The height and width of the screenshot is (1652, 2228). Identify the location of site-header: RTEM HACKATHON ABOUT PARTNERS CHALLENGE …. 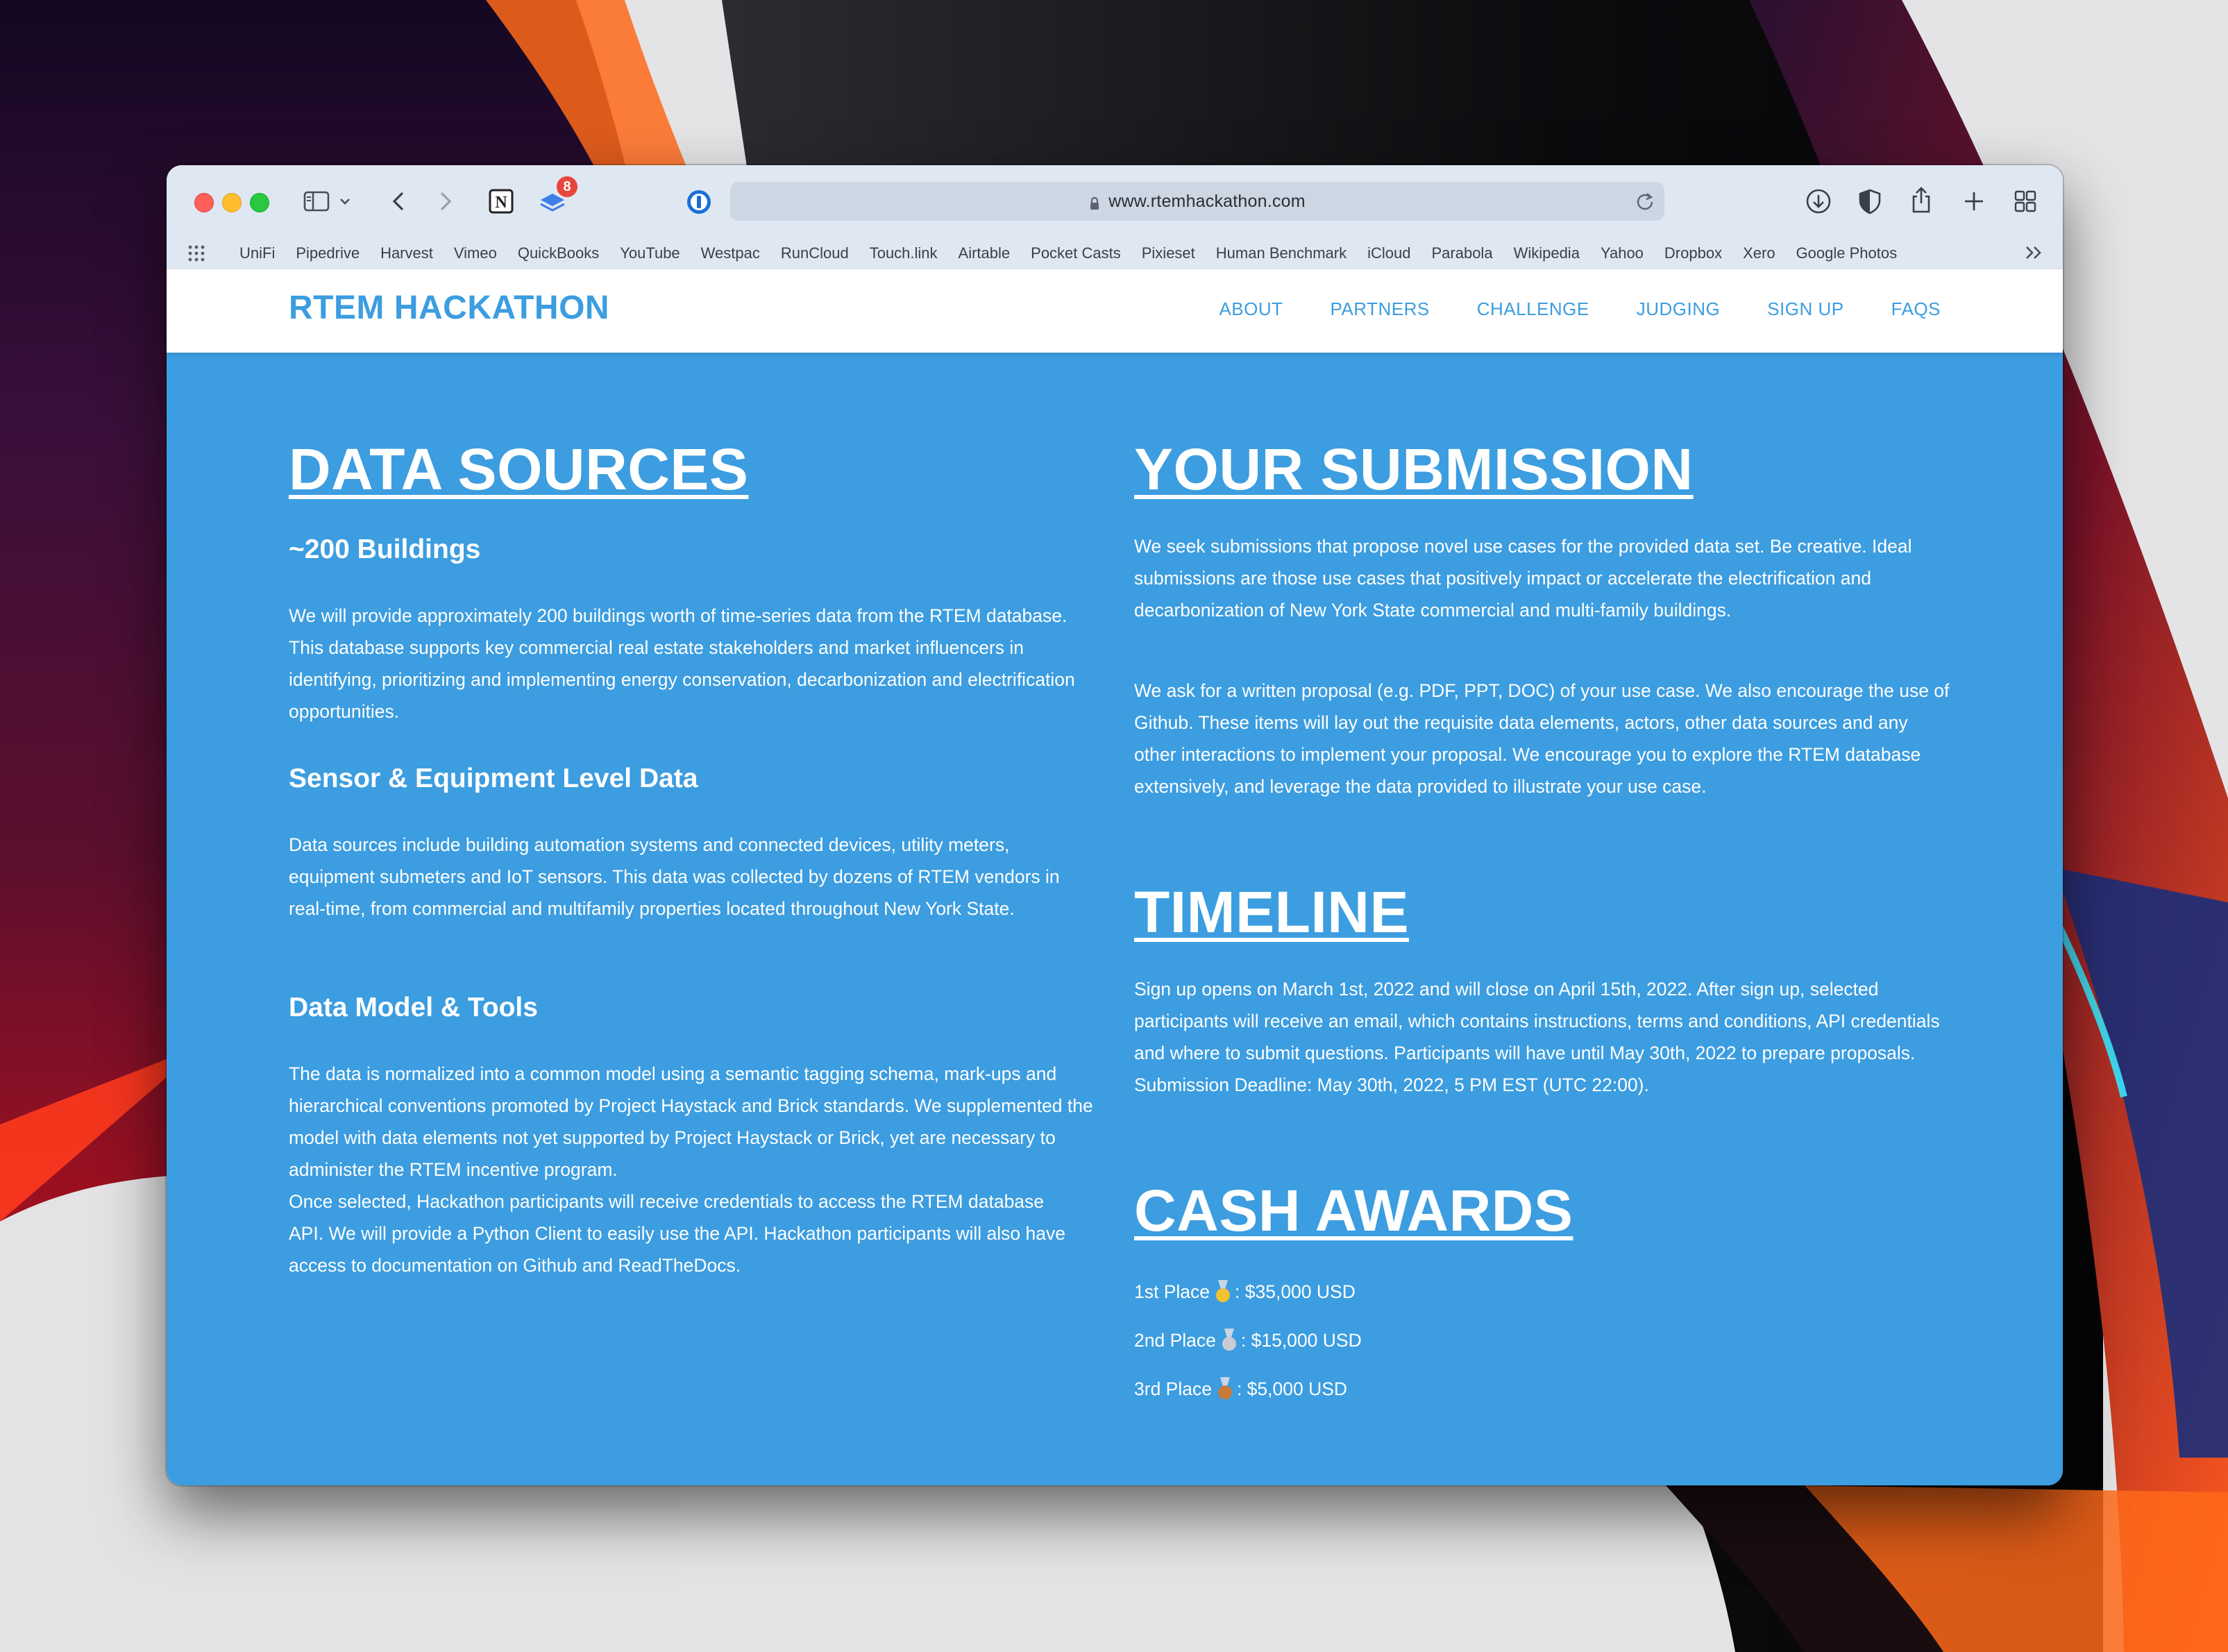
(1115, 311).